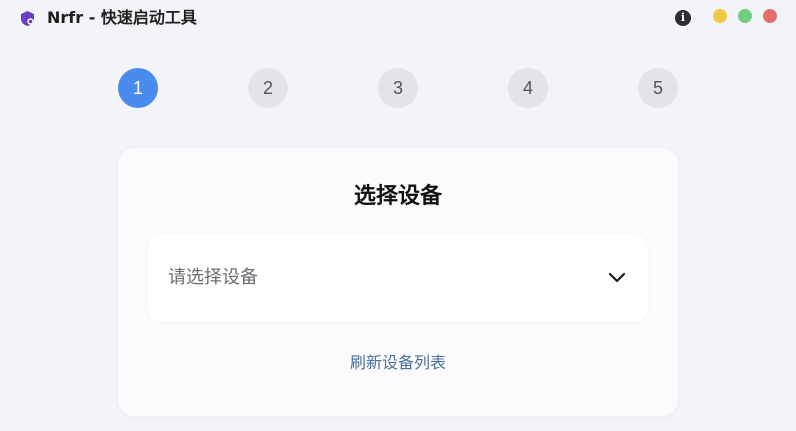 The width and height of the screenshot is (796, 431). I want to click on app-logo-icon, so click(27, 18).